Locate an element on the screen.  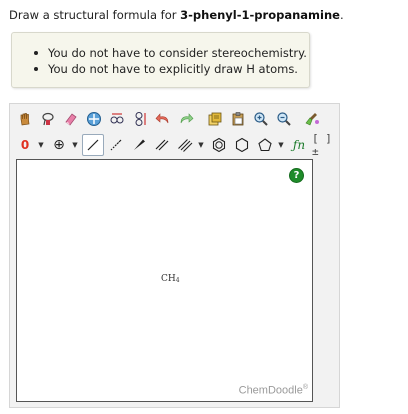
paste-button is located at coordinates (238, 119).